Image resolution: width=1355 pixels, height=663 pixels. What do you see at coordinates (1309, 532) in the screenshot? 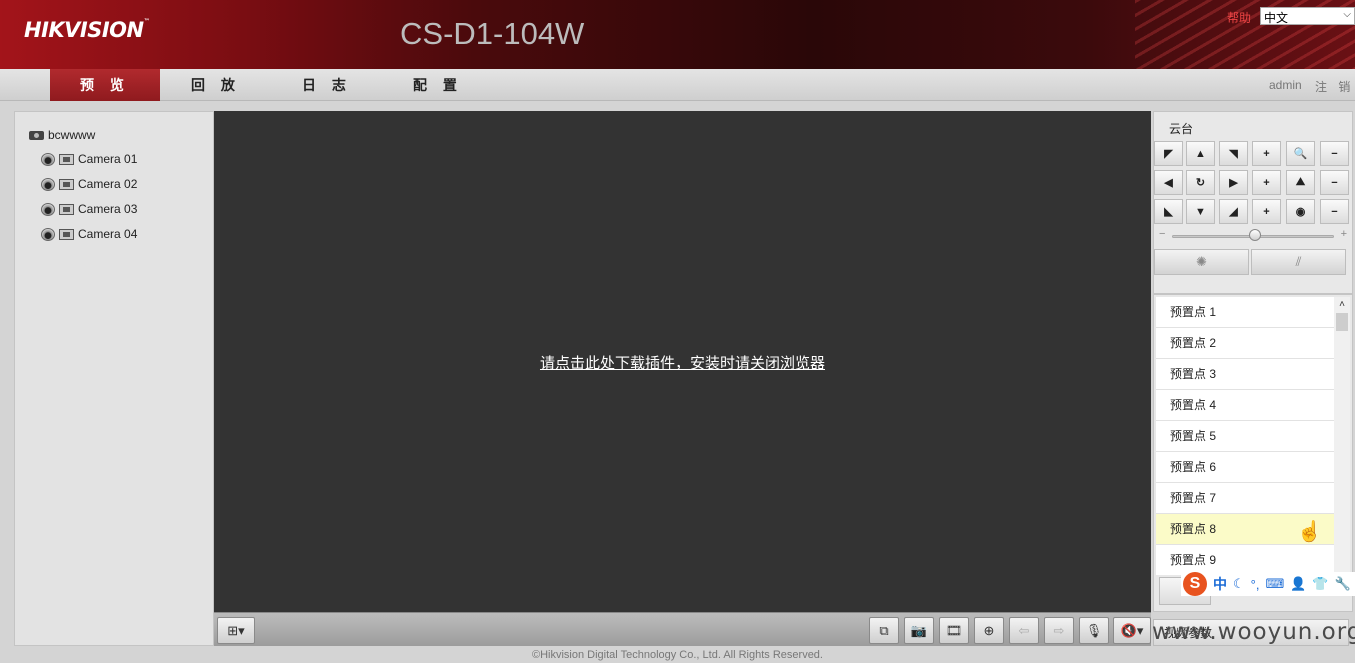
I see `hand-cursor-icon: ☝` at bounding box center [1309, 532].